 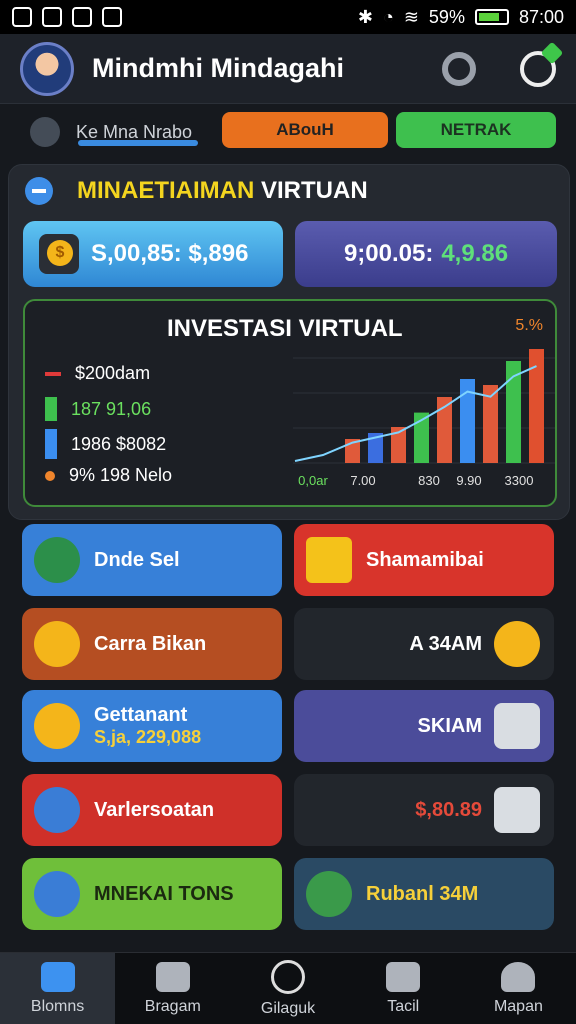 I want to click on document-icon, so click(x=403, y=976).